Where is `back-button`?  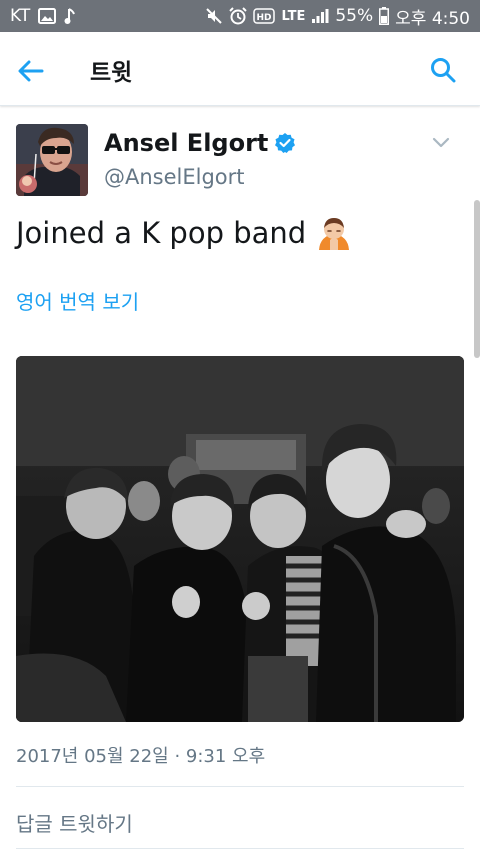
back-button is located at coordinates (31, 71).